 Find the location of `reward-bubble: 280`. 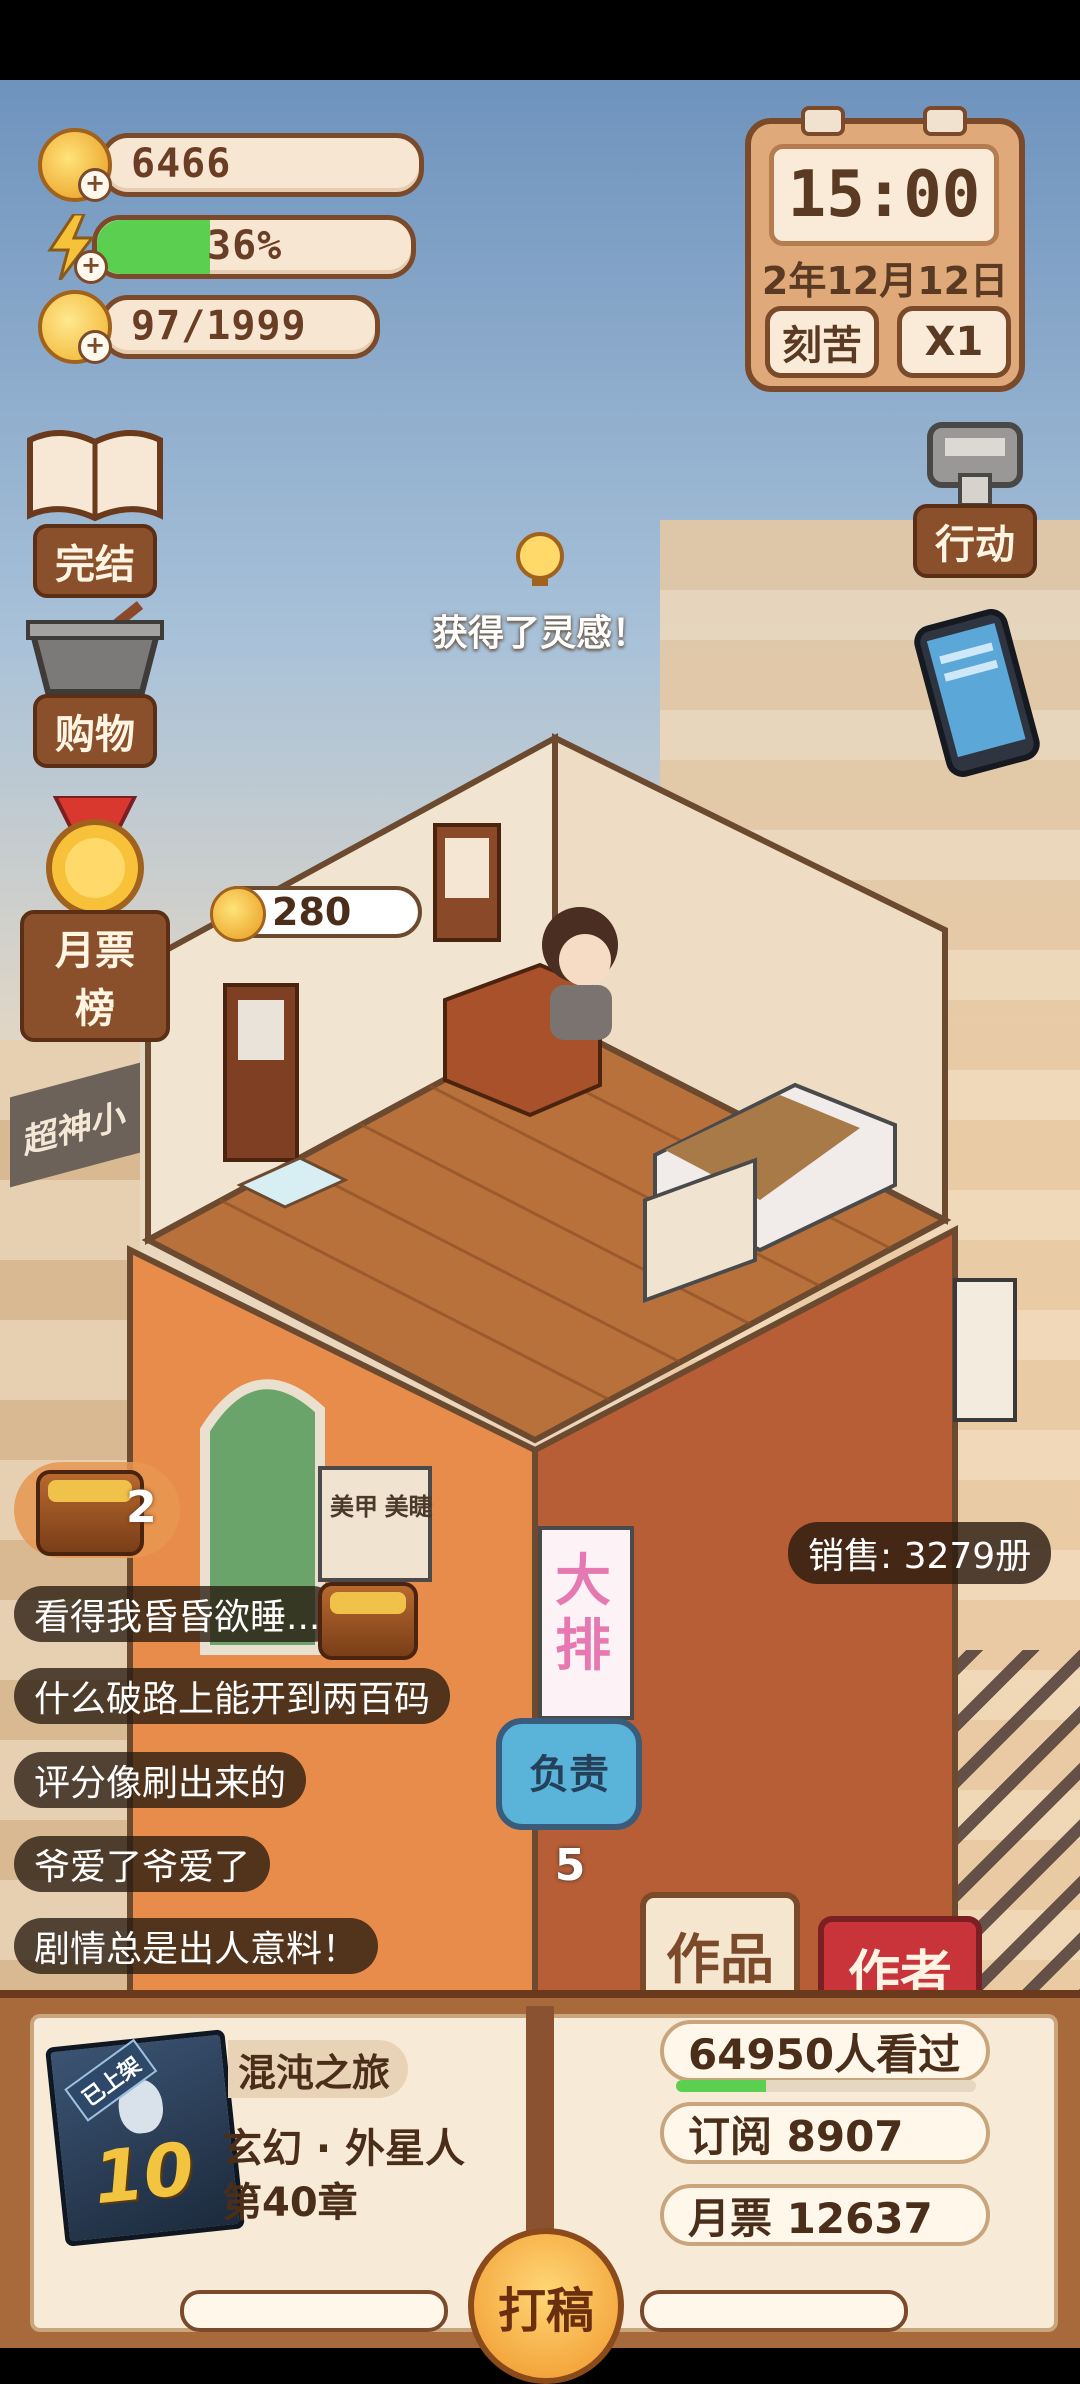

reward-bubble: 280 is located at coordinates (316, 914).